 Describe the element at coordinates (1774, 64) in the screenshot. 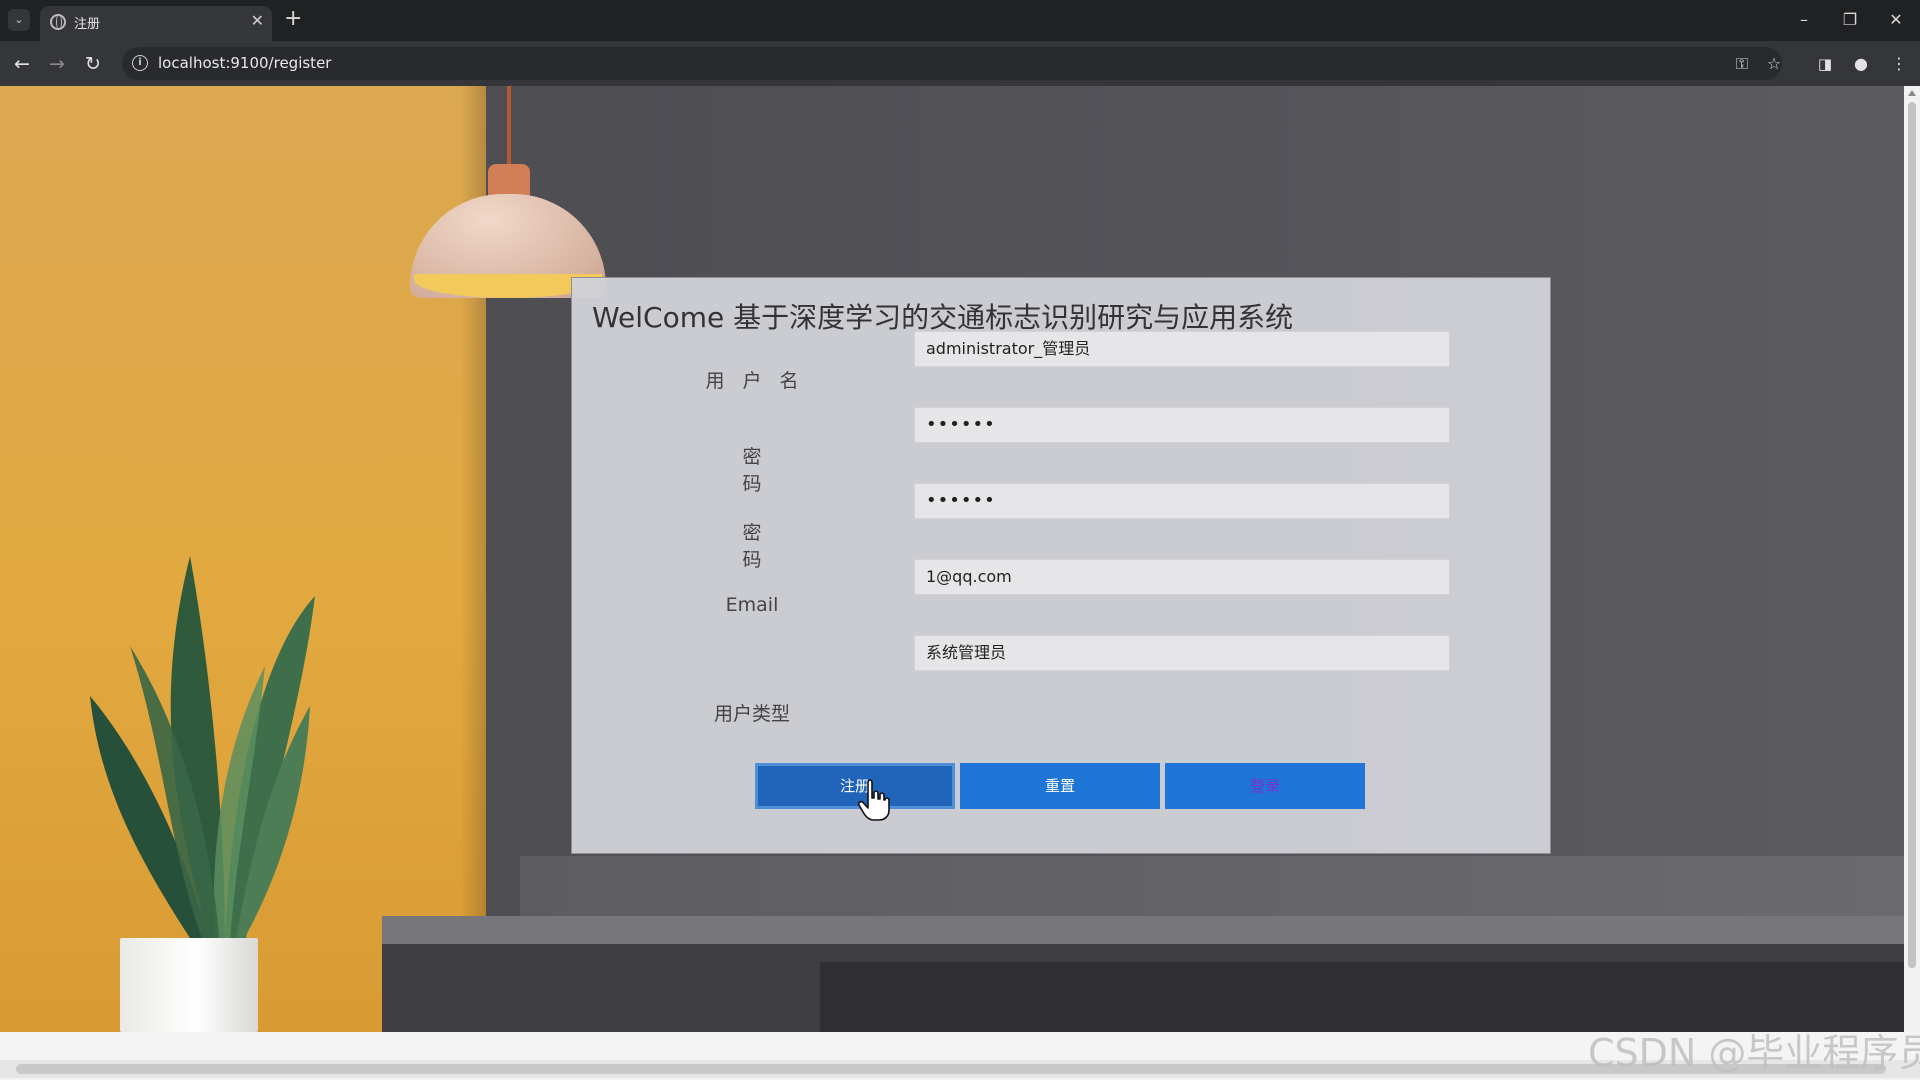

I see `bookmark-star-icon: ☆` at that location.